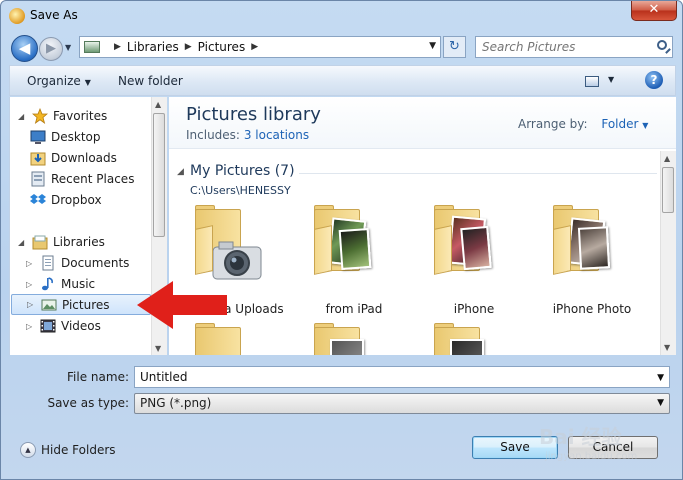 The image size is (683, 480). I want to click on camera-icon, so click(237, 260).